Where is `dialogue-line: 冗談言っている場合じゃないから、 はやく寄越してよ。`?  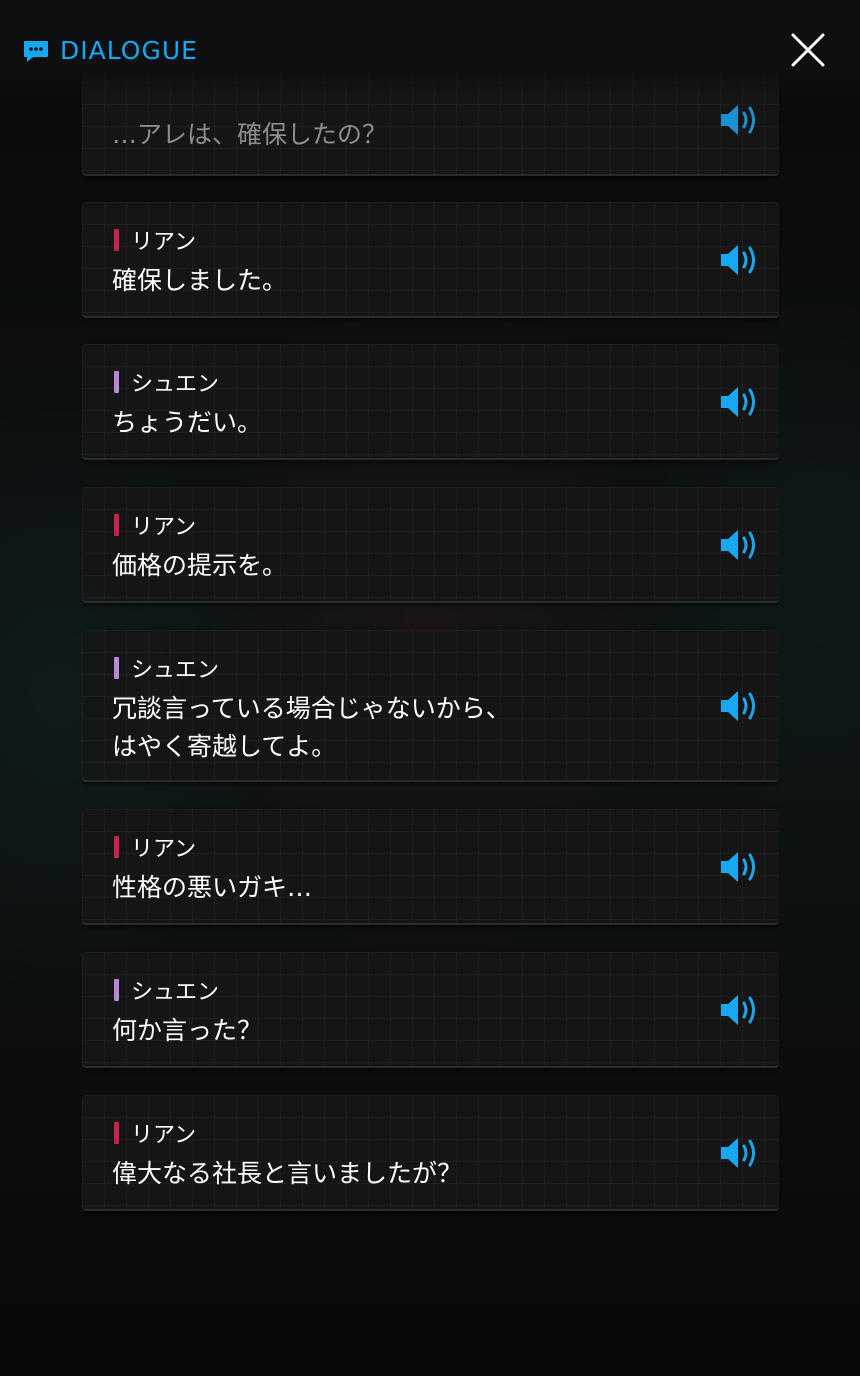 dialogue-line: 冗談言っている場合じゃないから、 はやく寄越してよ。 is located at coordinates (311, 727).